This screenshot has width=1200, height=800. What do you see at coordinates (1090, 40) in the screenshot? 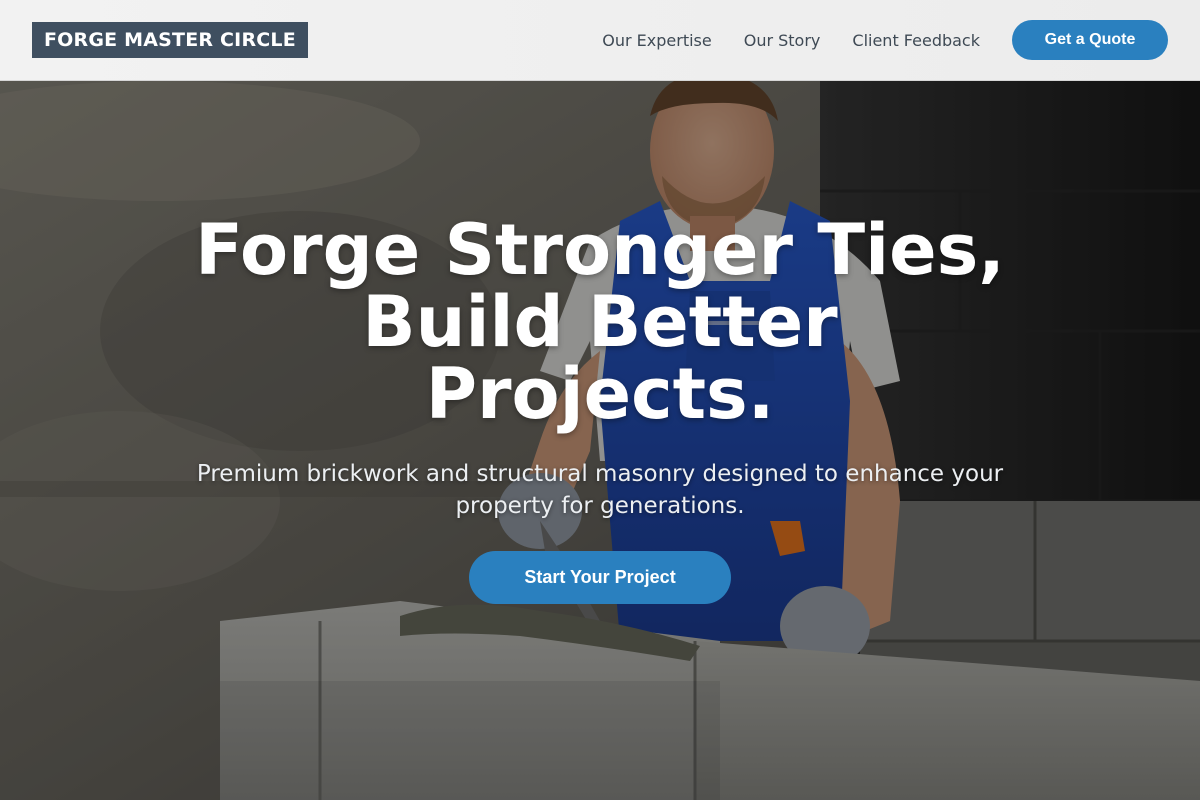
I see `get-a-quote-button: Get a Quote` at bounding box center [1090, 40].